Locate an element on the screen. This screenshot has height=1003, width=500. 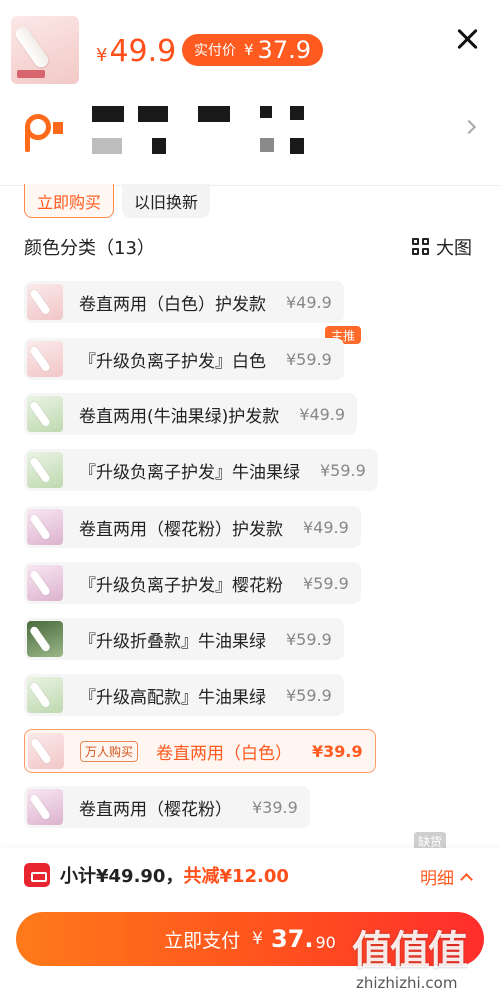
sku-option: 卷直两用（樱花粉） ¥39.9 is located at coordinates (167, 807).